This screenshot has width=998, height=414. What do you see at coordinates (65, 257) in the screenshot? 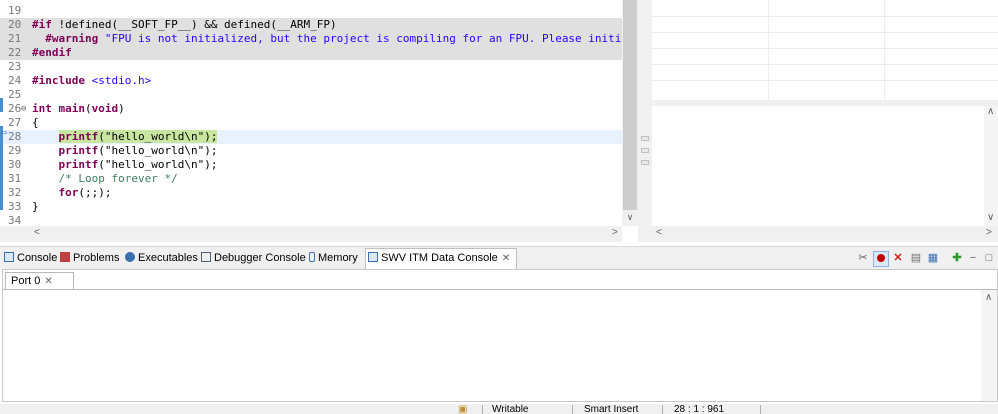
I see `problems-icon` at bounding box center [65, 257].